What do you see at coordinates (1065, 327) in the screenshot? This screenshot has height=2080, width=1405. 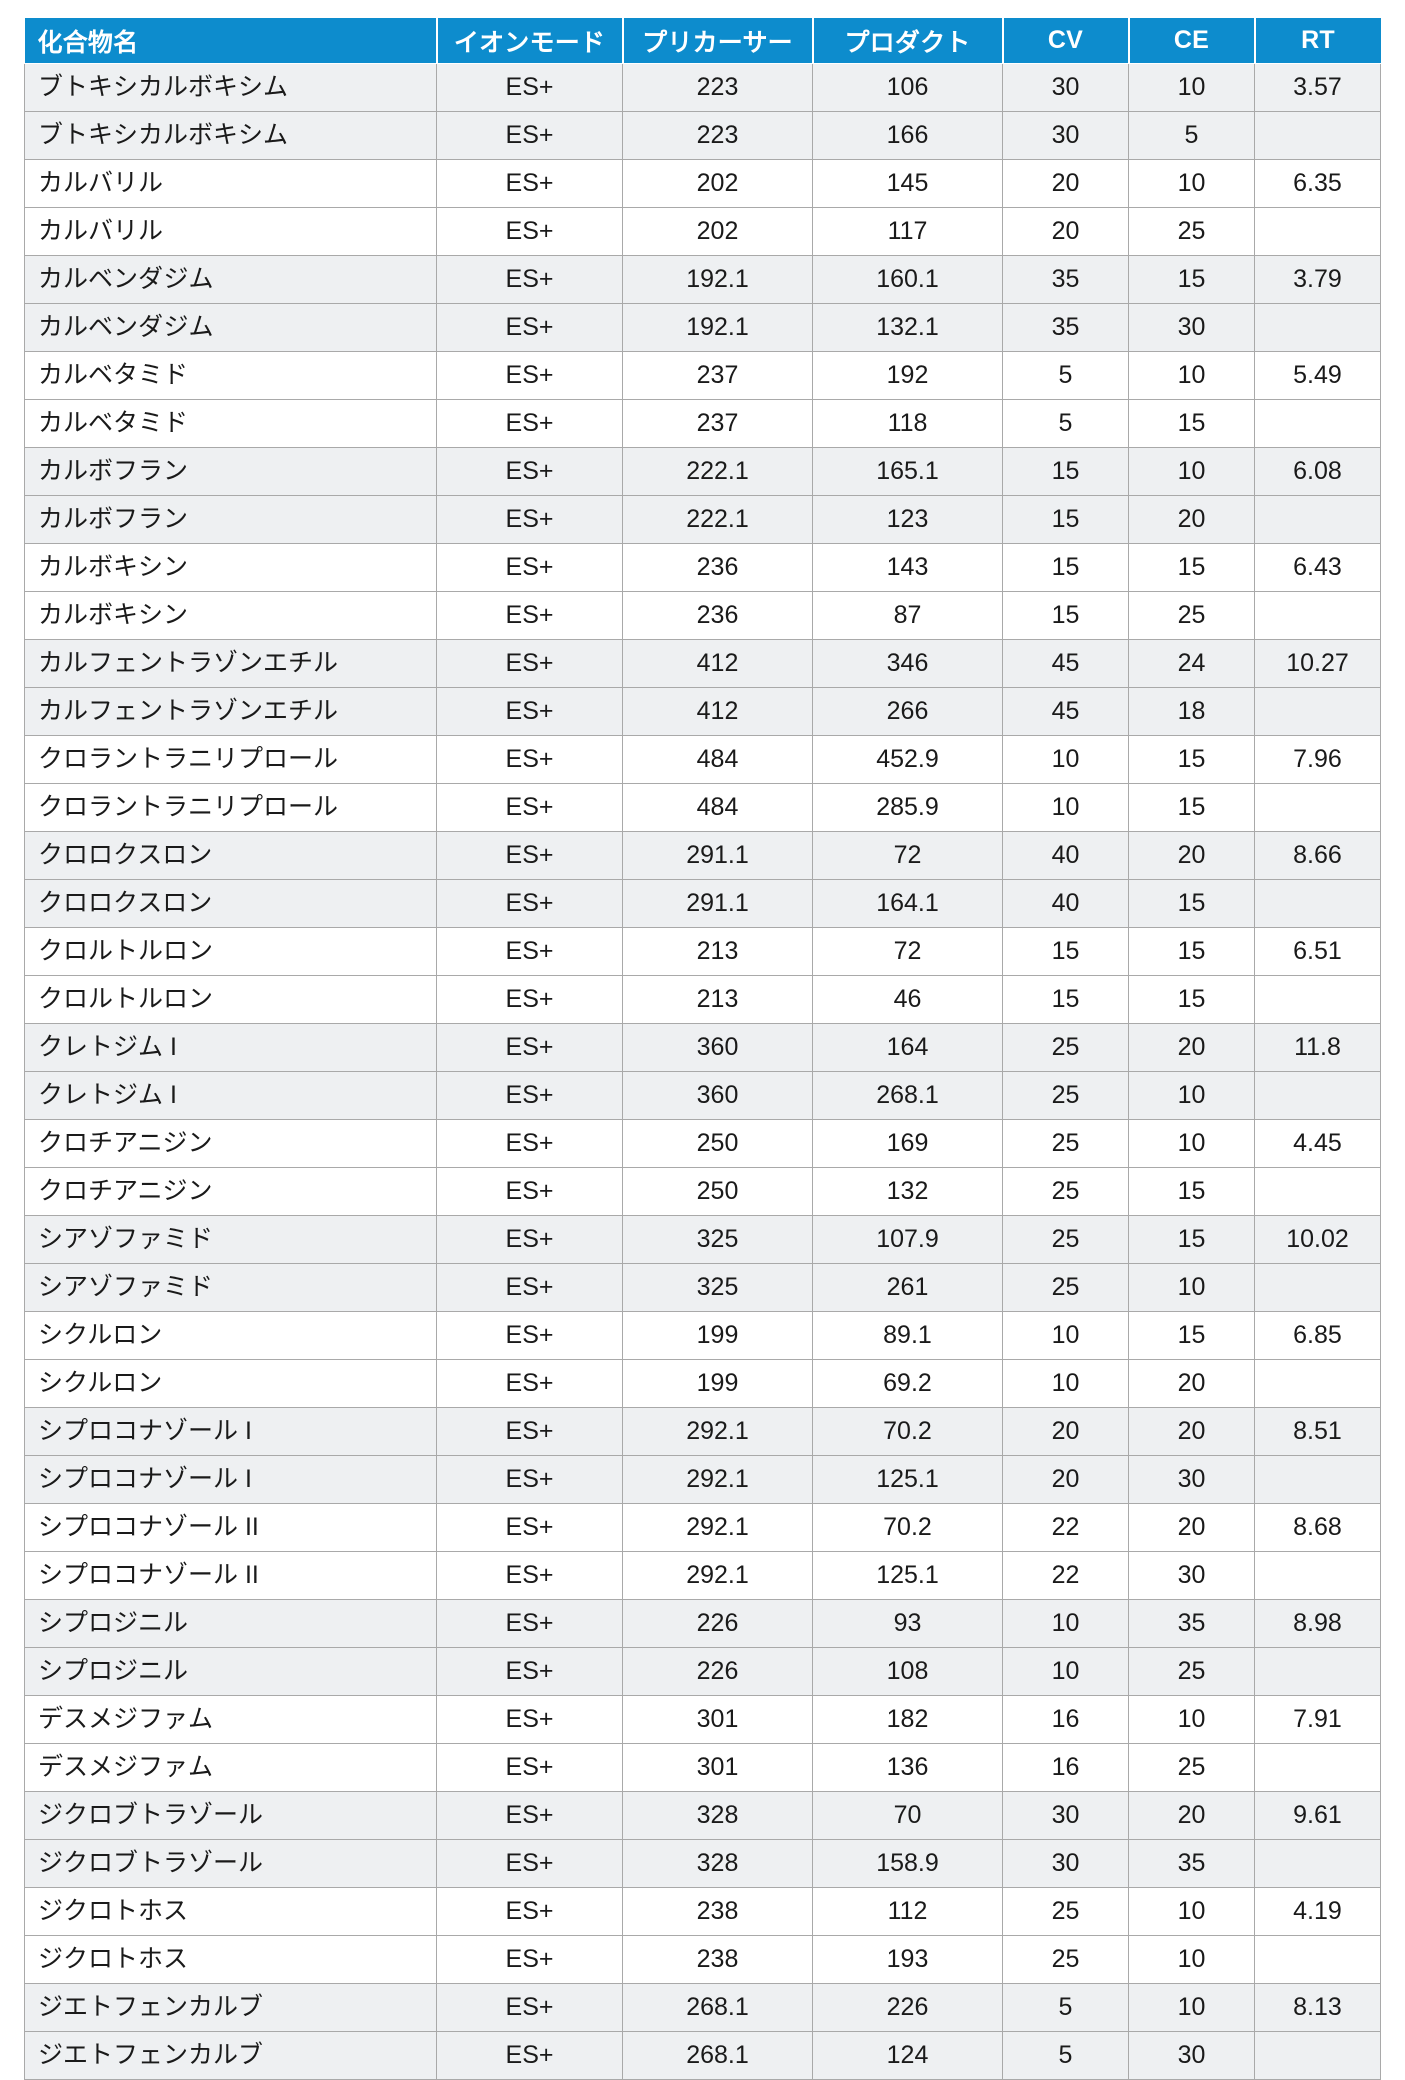 I see `cell-cv: 35` at bounding box center [1065, 327].